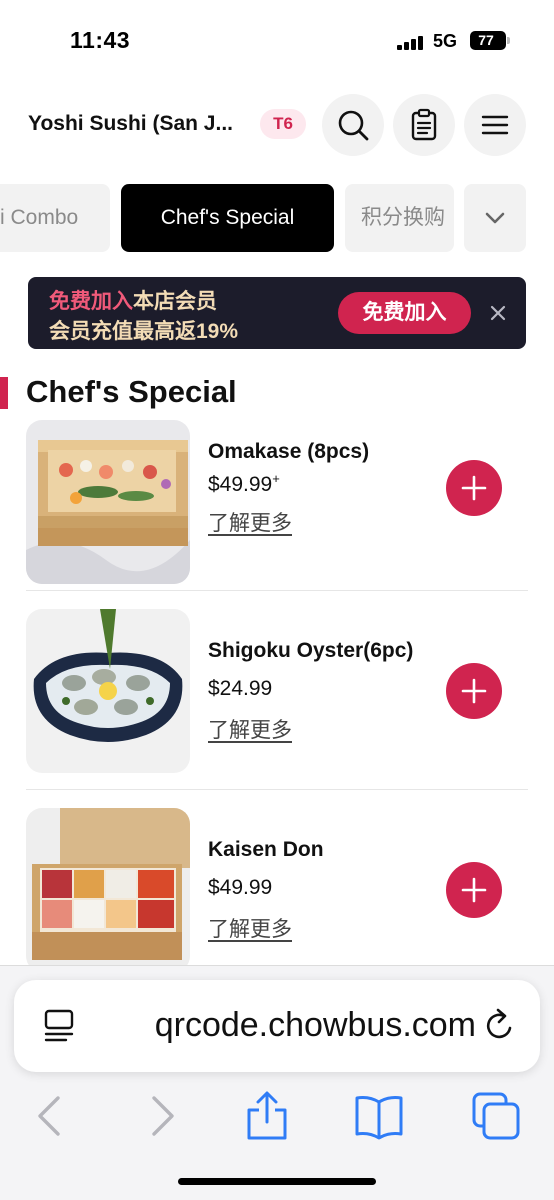 The height and width of the screenshot is (1200, 554). I want to click on item-price-value: $24.99, so click(240, 688).